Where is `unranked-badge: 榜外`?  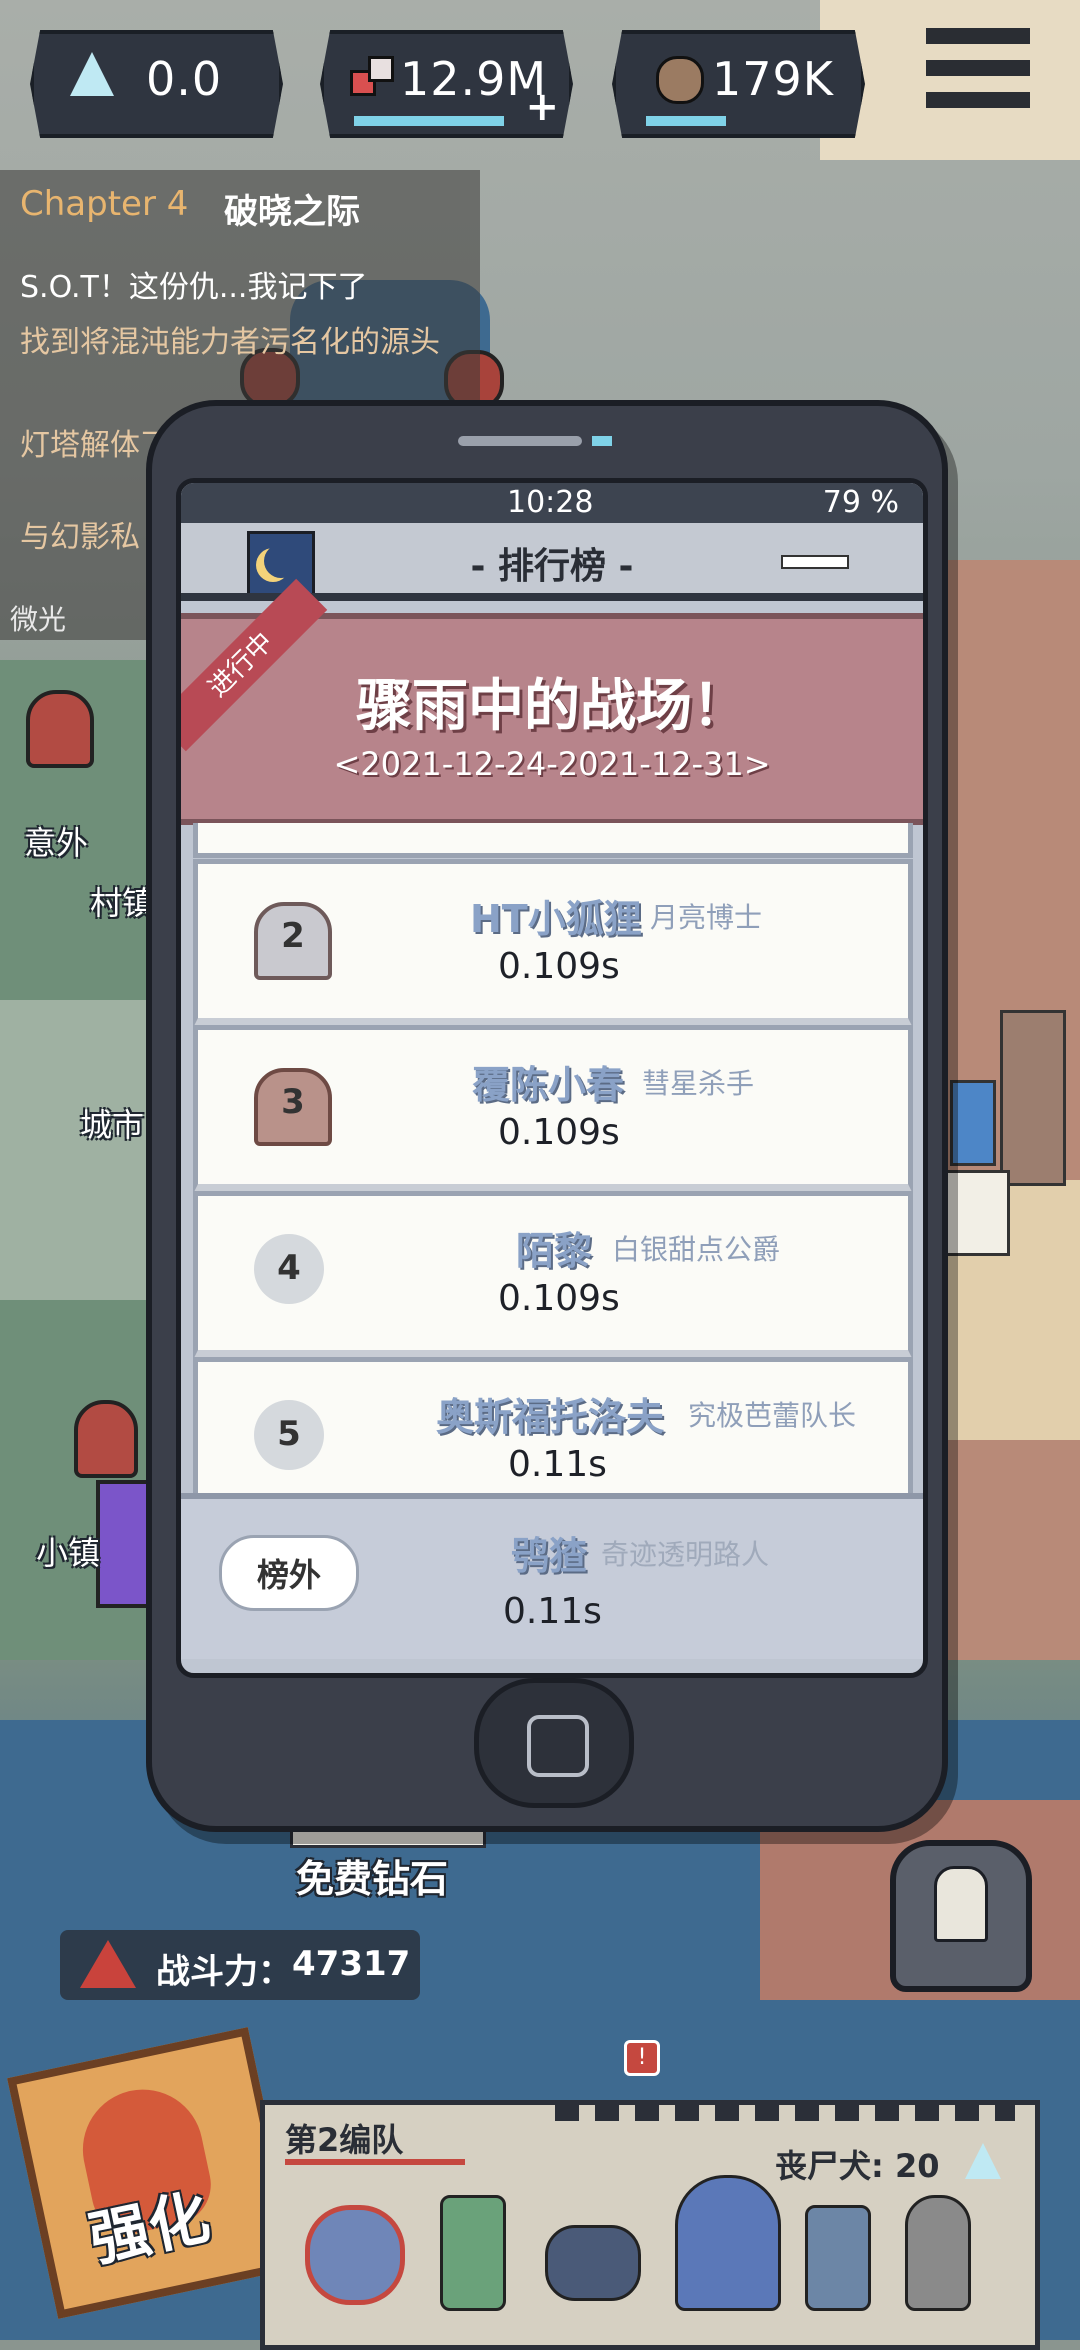 unranked-badge: 榜外 is located at coordinates (289, 1573).